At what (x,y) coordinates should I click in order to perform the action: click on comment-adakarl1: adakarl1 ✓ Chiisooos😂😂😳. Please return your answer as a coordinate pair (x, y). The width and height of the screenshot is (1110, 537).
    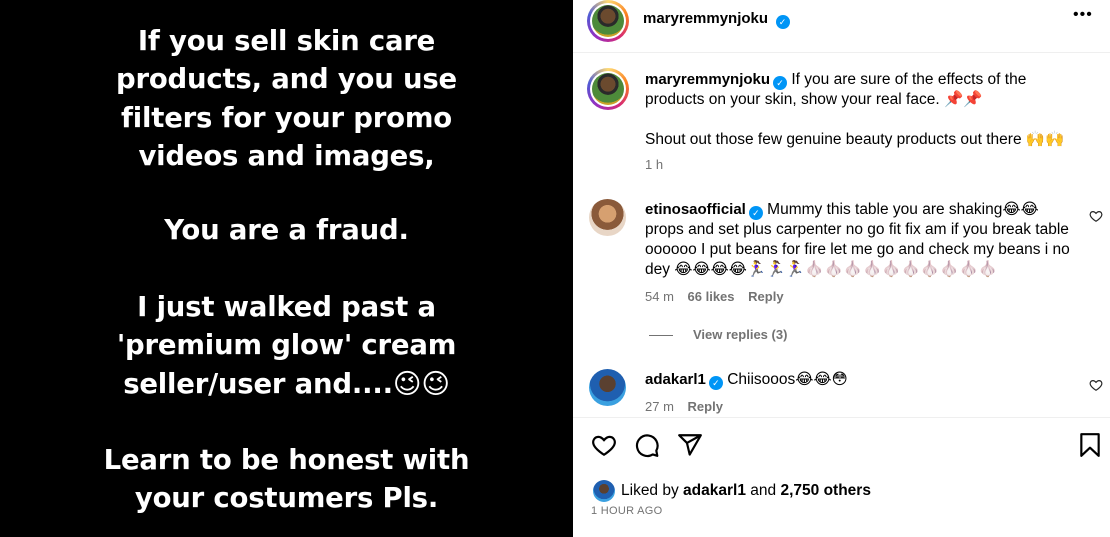
    Looking at the image, I should click on (860, 380).